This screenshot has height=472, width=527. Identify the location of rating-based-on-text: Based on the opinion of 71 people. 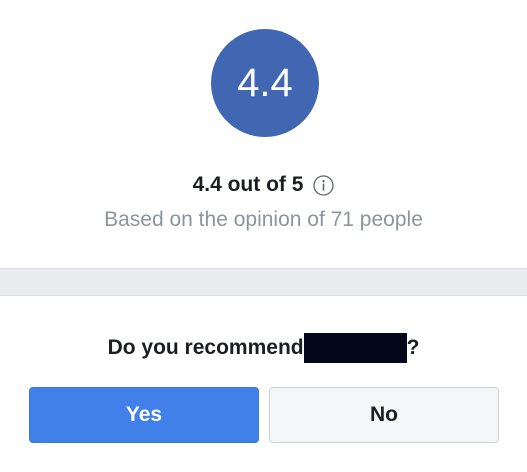
(263, 219).